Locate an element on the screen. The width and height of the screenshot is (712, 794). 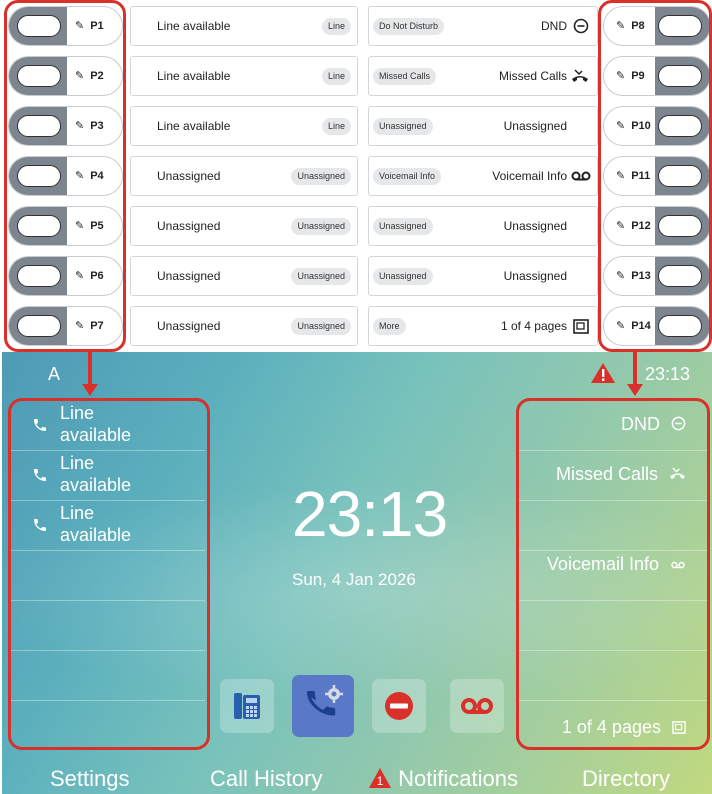
connector-arrows is located at coordinates (362, 374).